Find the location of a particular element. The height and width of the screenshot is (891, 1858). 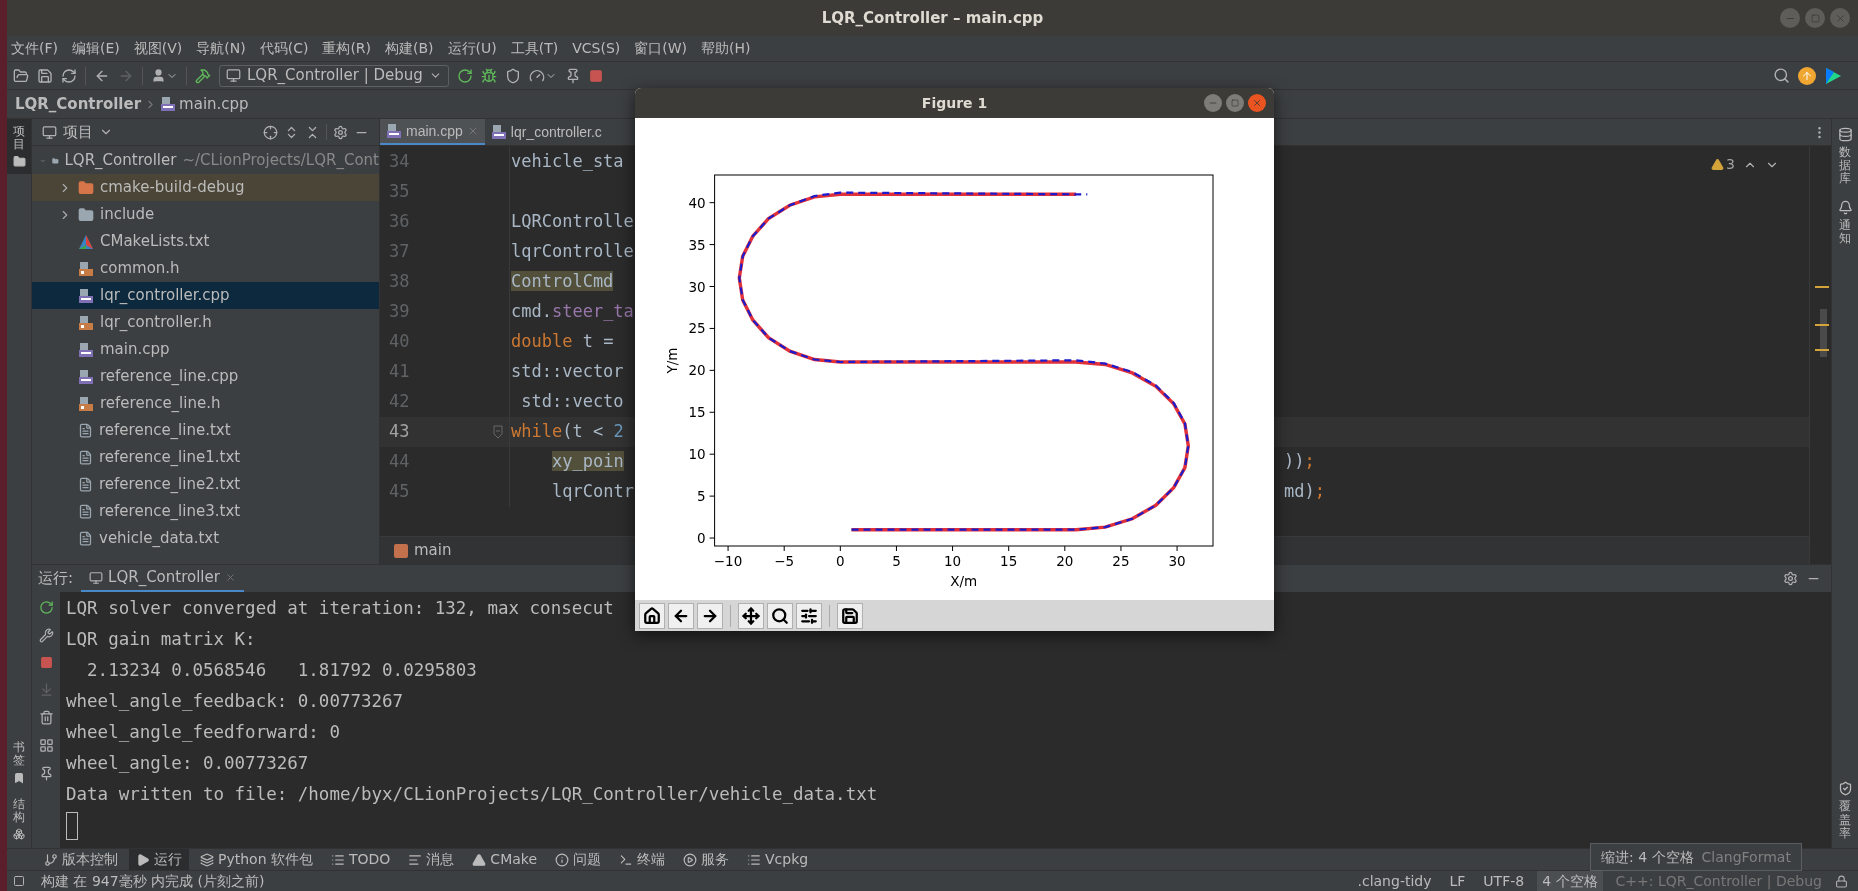

tree-item: reference_line3.txt is located at coordinates (205, 511).